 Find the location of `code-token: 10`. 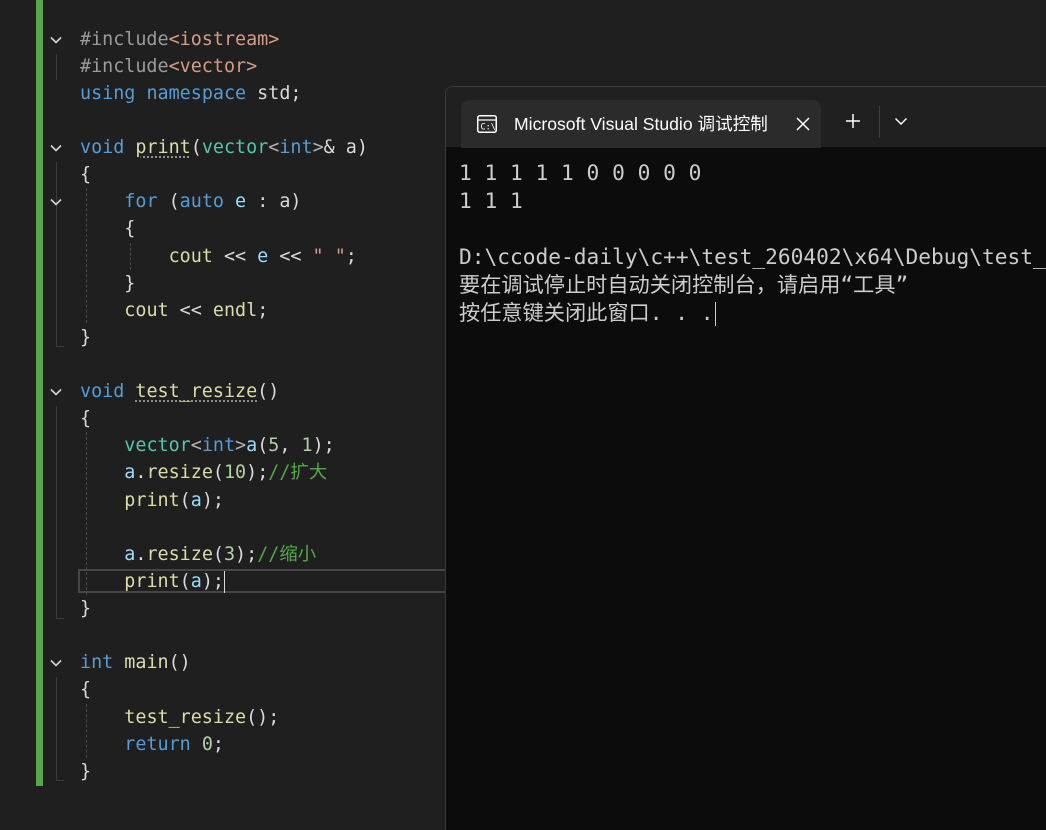

code-token: 10 is located at coordinates (235, 472).